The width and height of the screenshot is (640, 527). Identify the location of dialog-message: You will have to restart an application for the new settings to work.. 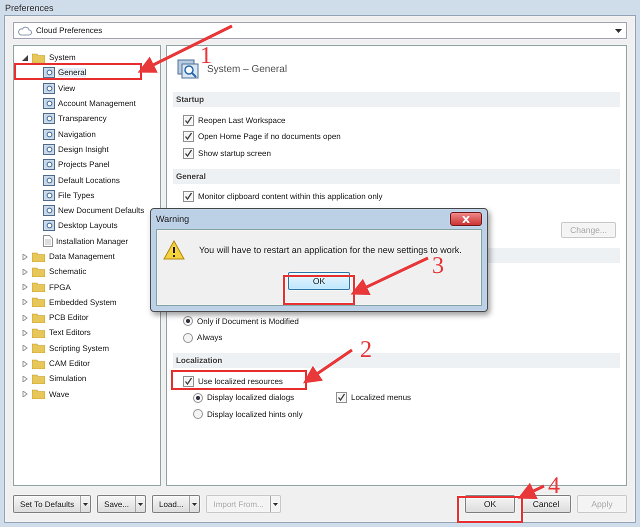
(330, 250).